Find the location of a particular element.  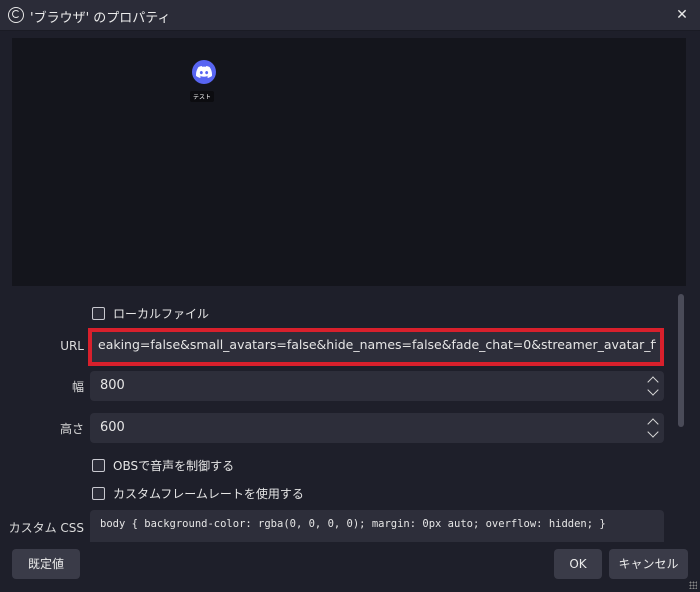

button-bar: 既定値 OK キャンセル is located at coordinates (350, 567).